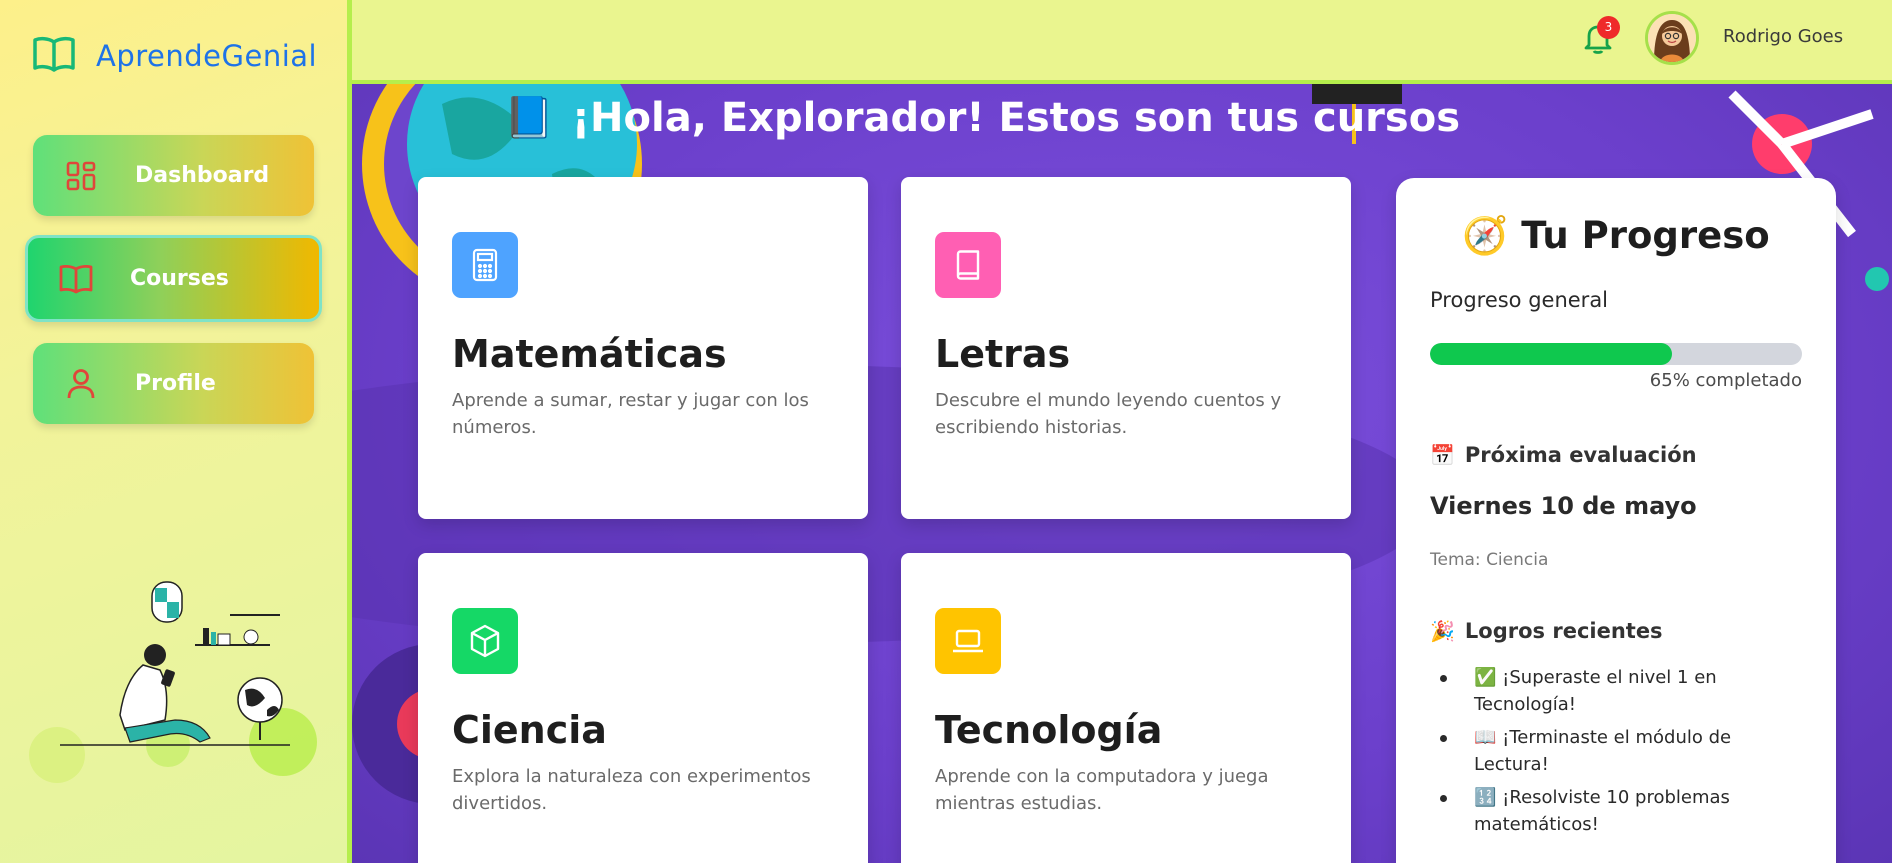 The height and width of the screenshot is (863, 1892). Describe the element at coordinates (1485, 677) in the screenshot. I see `check-icon: ✅` at that location.